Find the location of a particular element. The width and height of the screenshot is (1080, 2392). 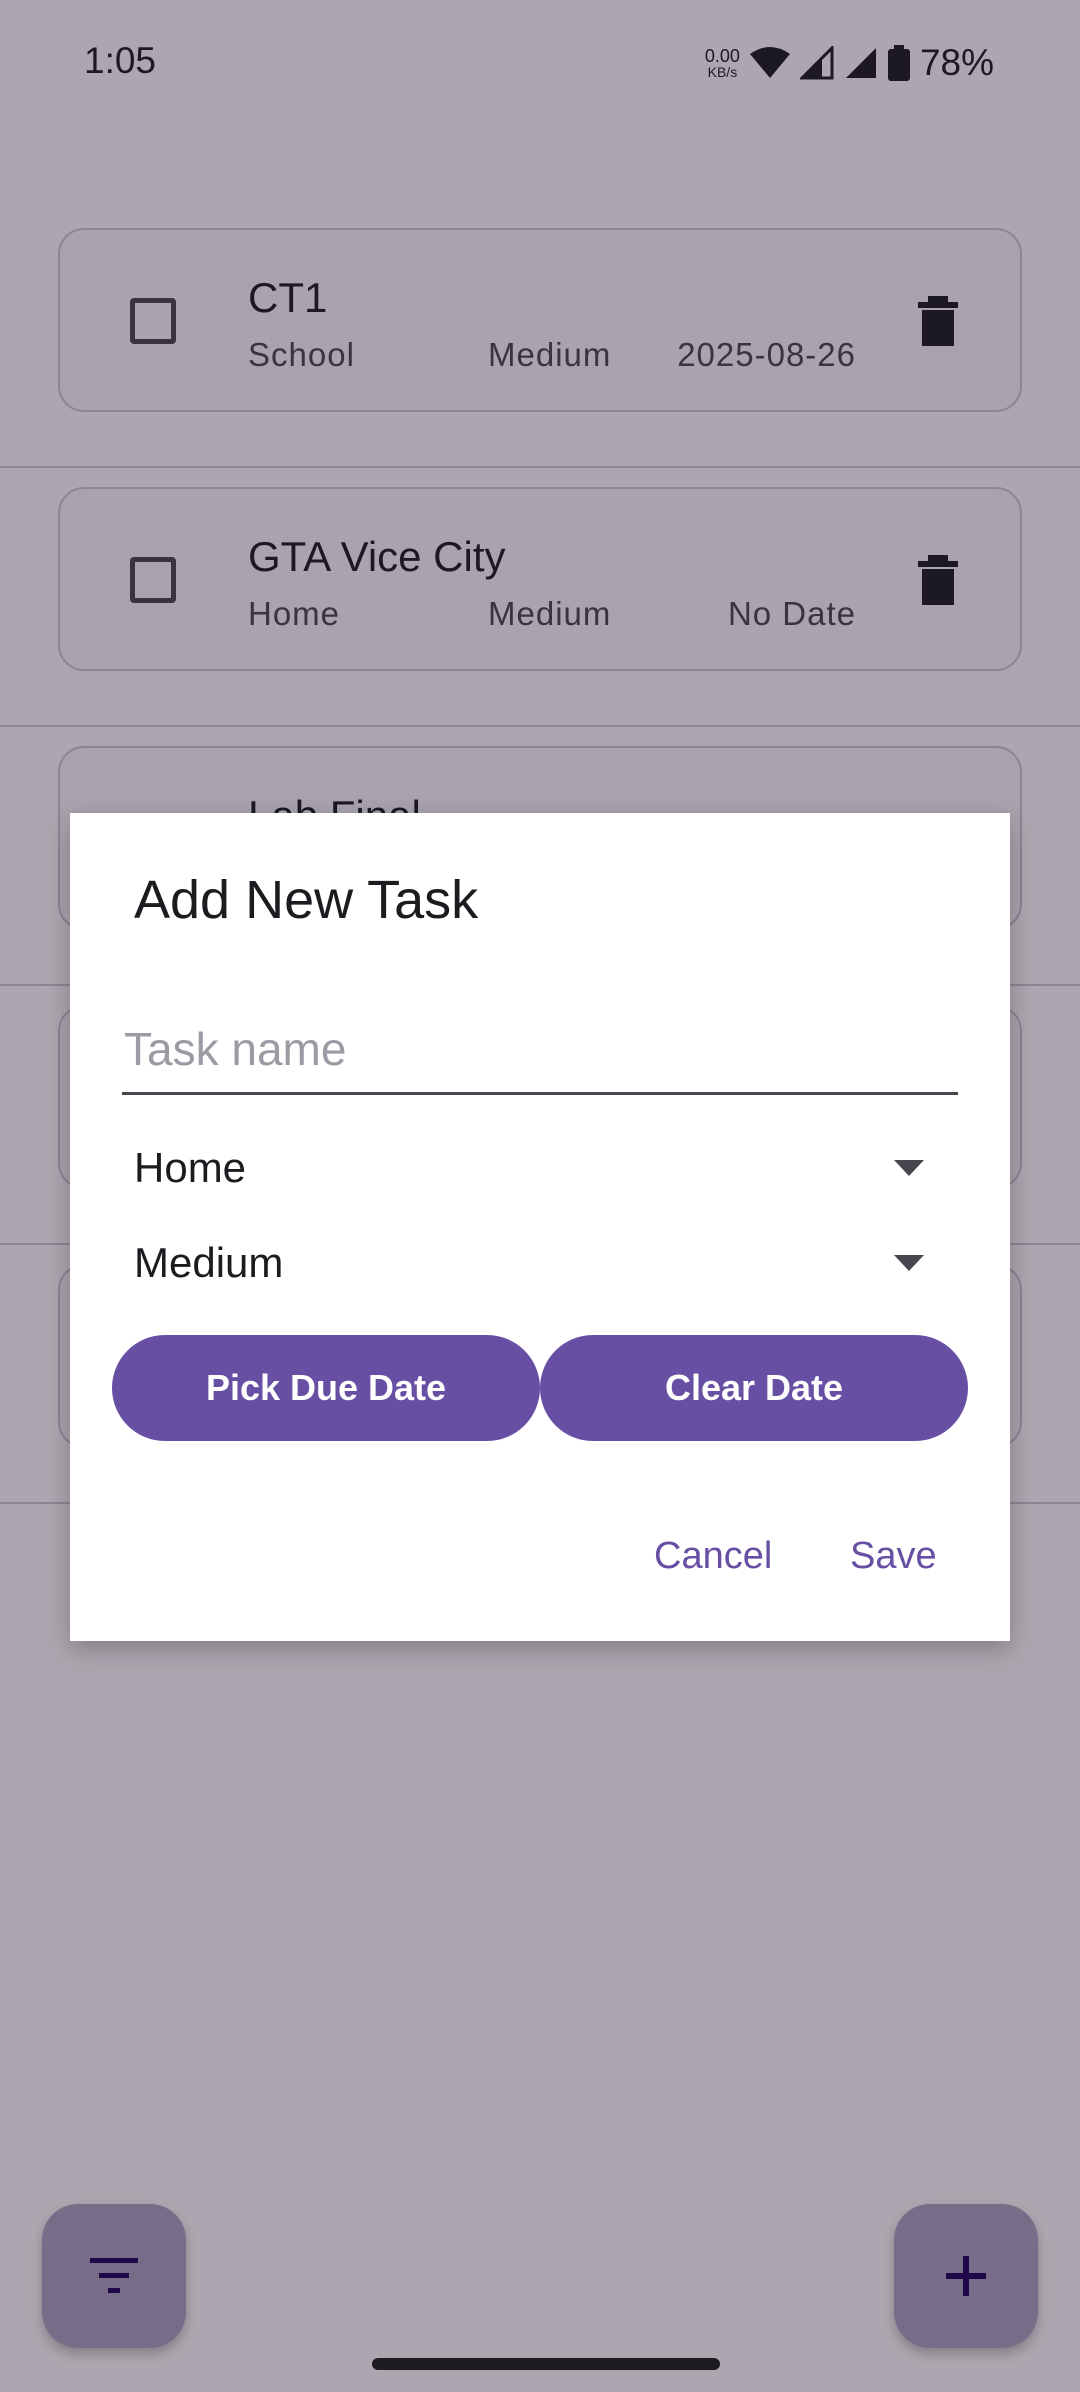

dialog-title: Add New Task is located at coordinates (306, 900).